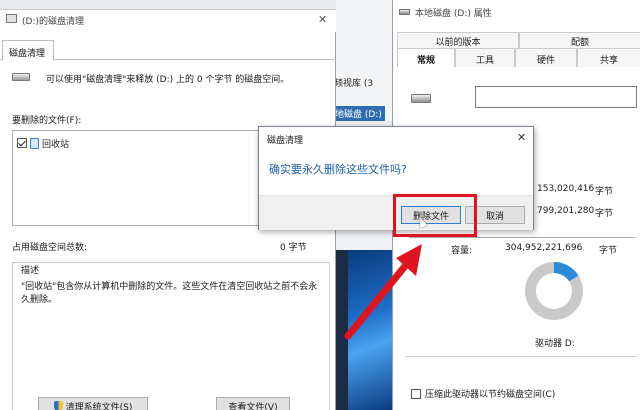 The image size is (640, 410). What do you see at coordinates (555, 344) in the screenshot?
I see `drive-label: 驱动器 D:` at bounding box center [555, 344].